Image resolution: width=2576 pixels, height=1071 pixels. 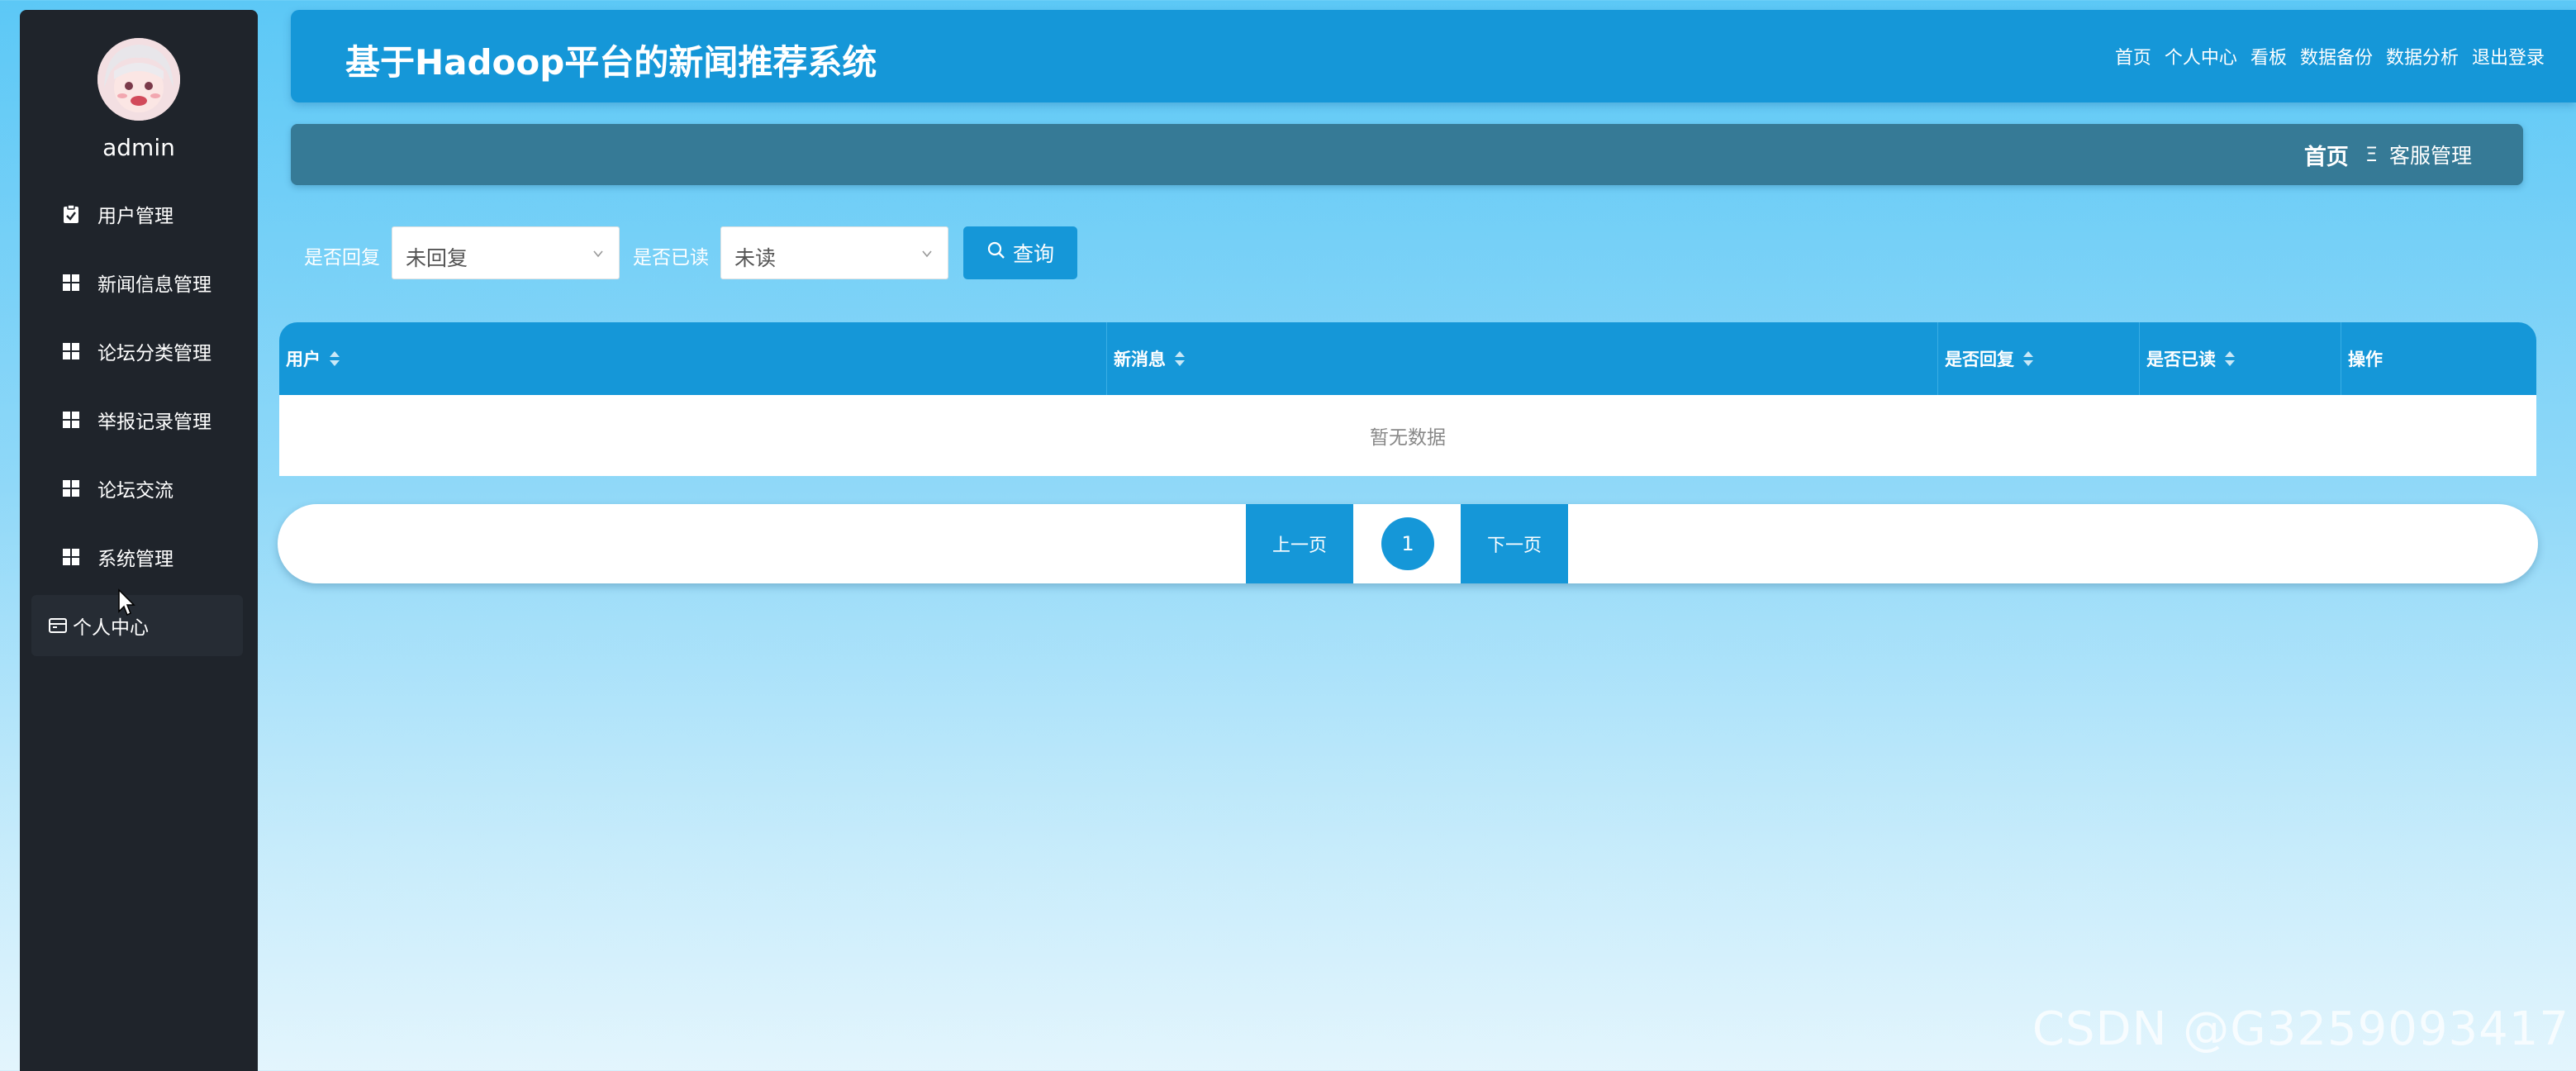 What do you see at coordinates (2039, 358) in the screenshot?
I see `column-header-replied: 是否回复` at bounding box center [2039, 358].